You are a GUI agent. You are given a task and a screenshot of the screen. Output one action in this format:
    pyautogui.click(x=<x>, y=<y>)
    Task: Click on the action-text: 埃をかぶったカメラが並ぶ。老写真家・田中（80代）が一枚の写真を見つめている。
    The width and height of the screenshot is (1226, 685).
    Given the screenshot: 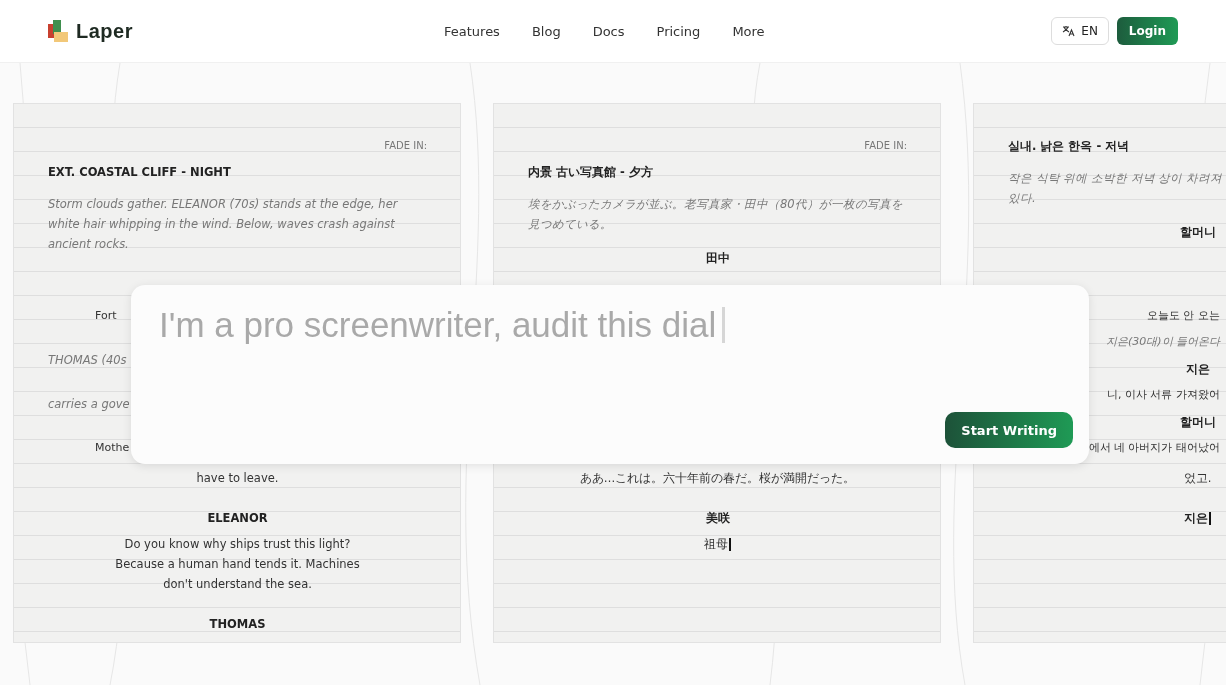 What is the action you would take?
    pyautogui.click(x=715, y=214)
    